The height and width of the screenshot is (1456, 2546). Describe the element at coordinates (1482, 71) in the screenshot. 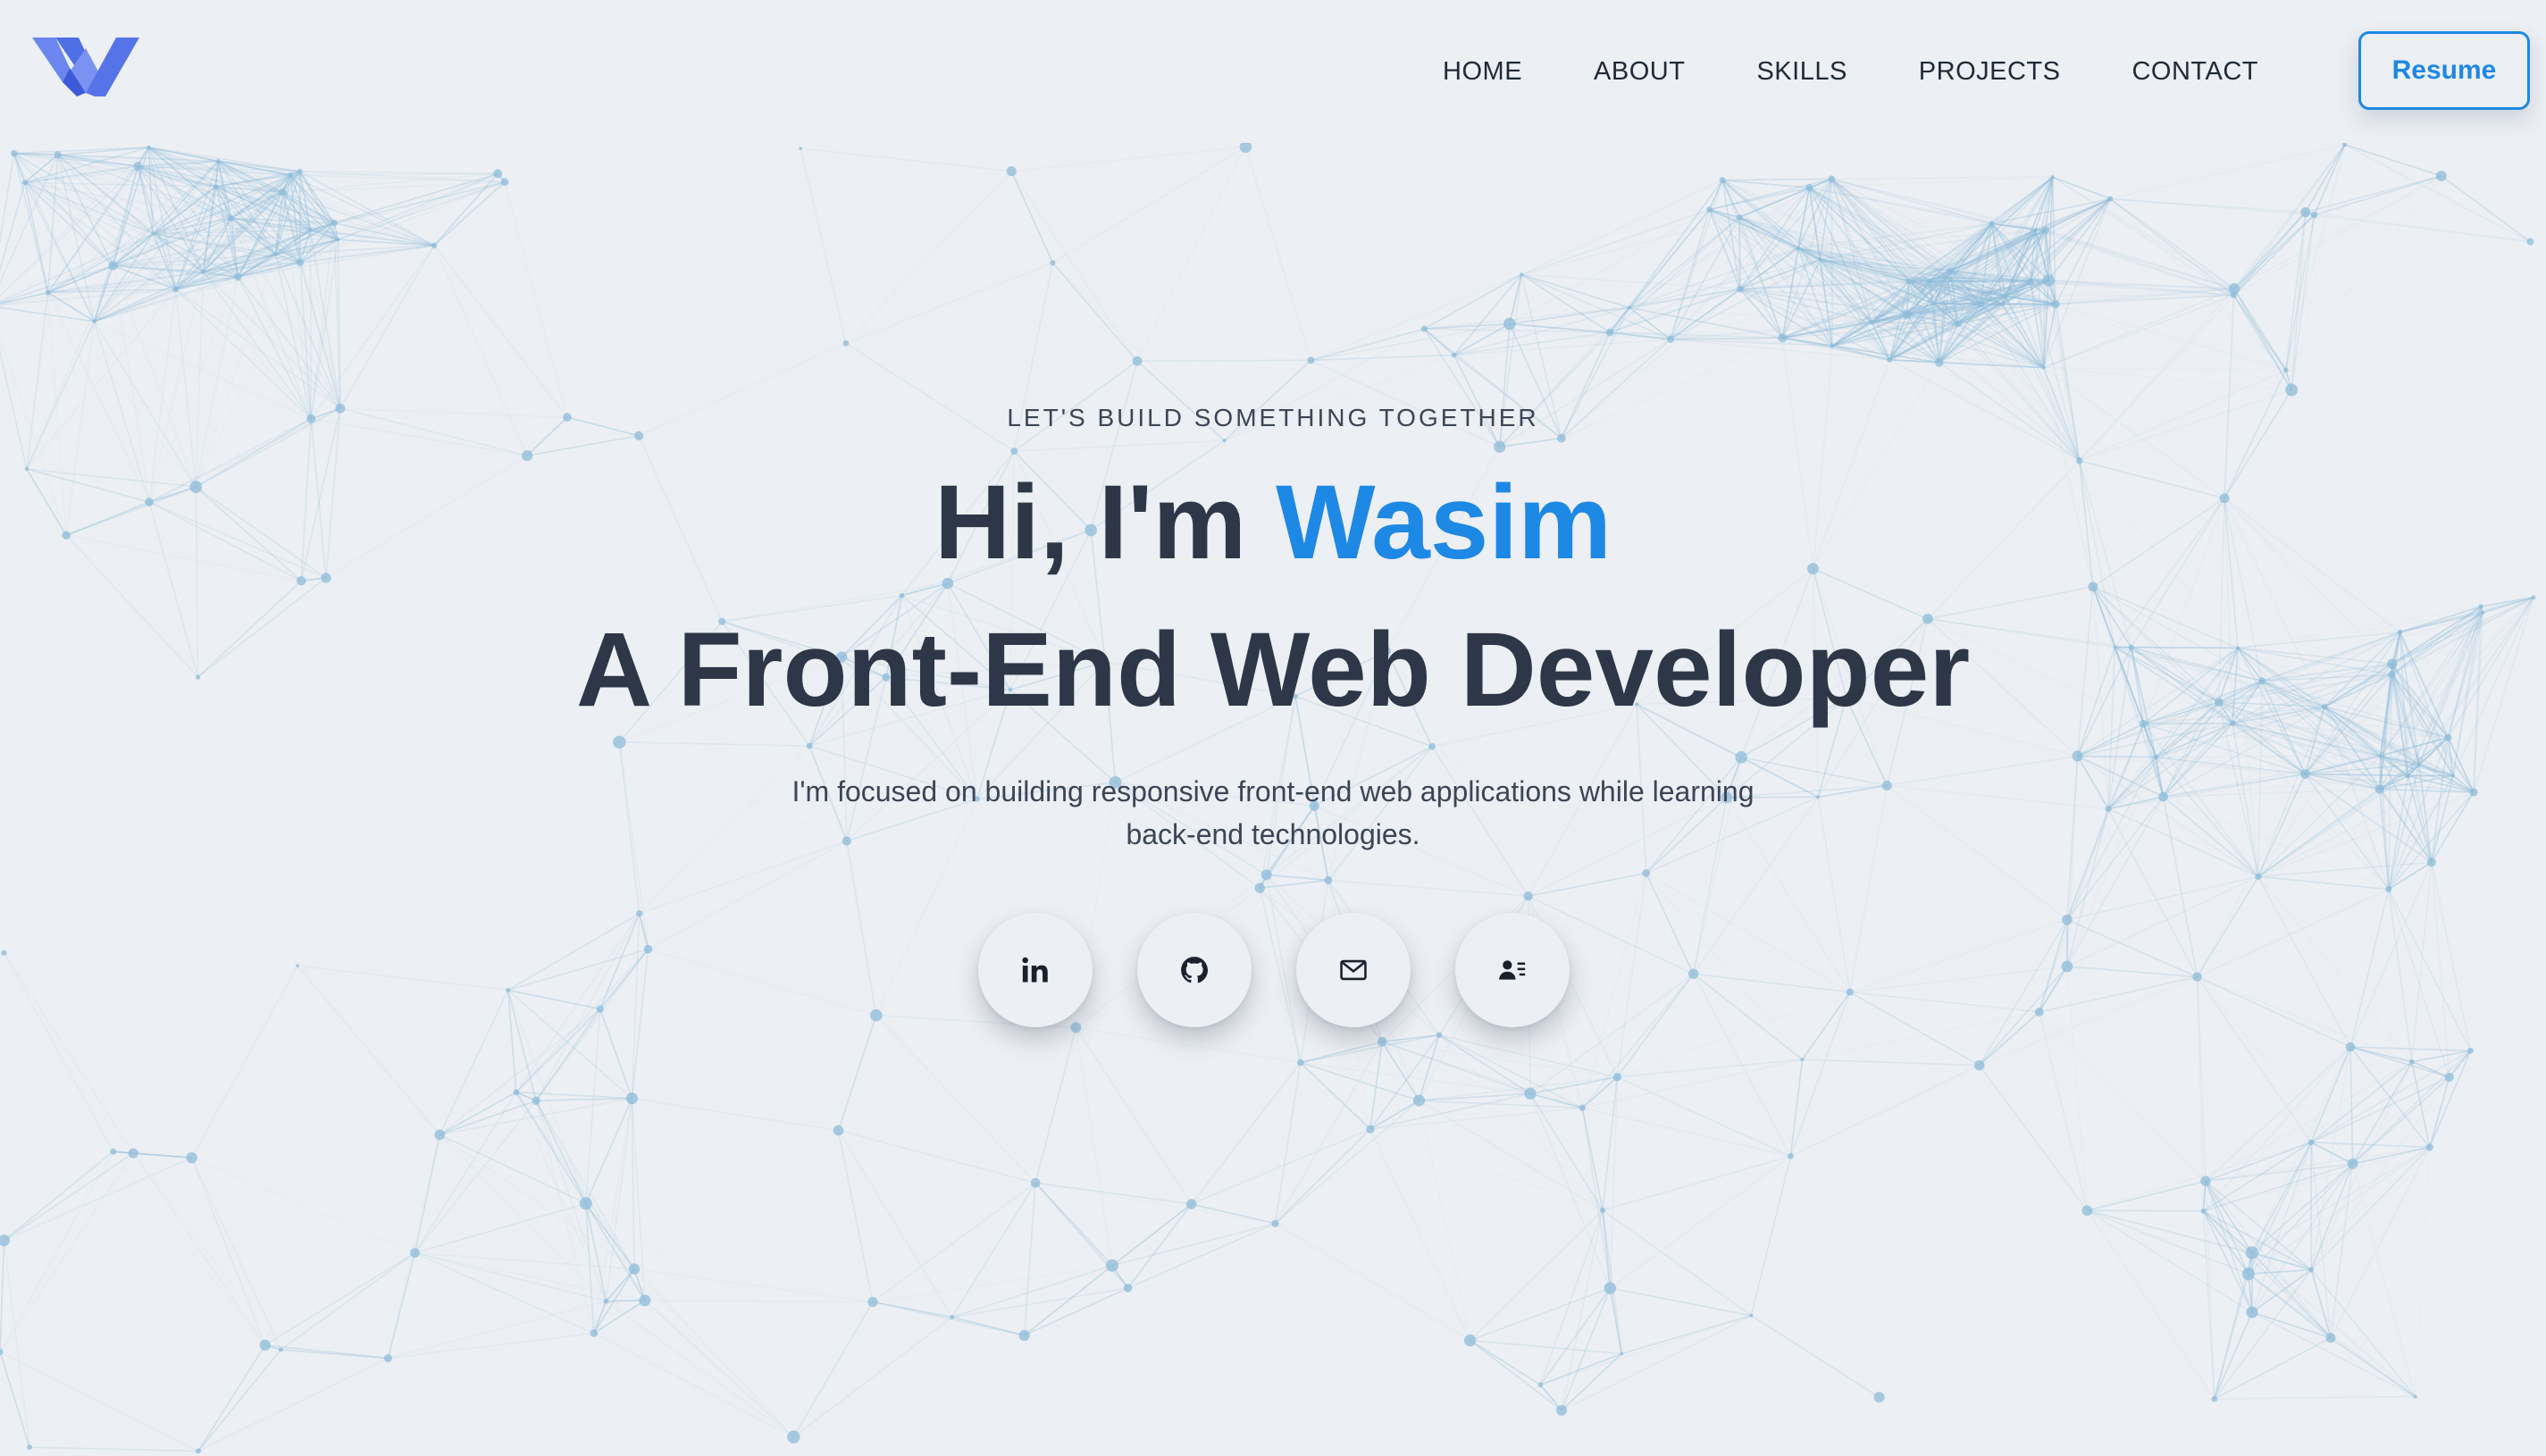

I see `nav-home-link: HOME` at that location.